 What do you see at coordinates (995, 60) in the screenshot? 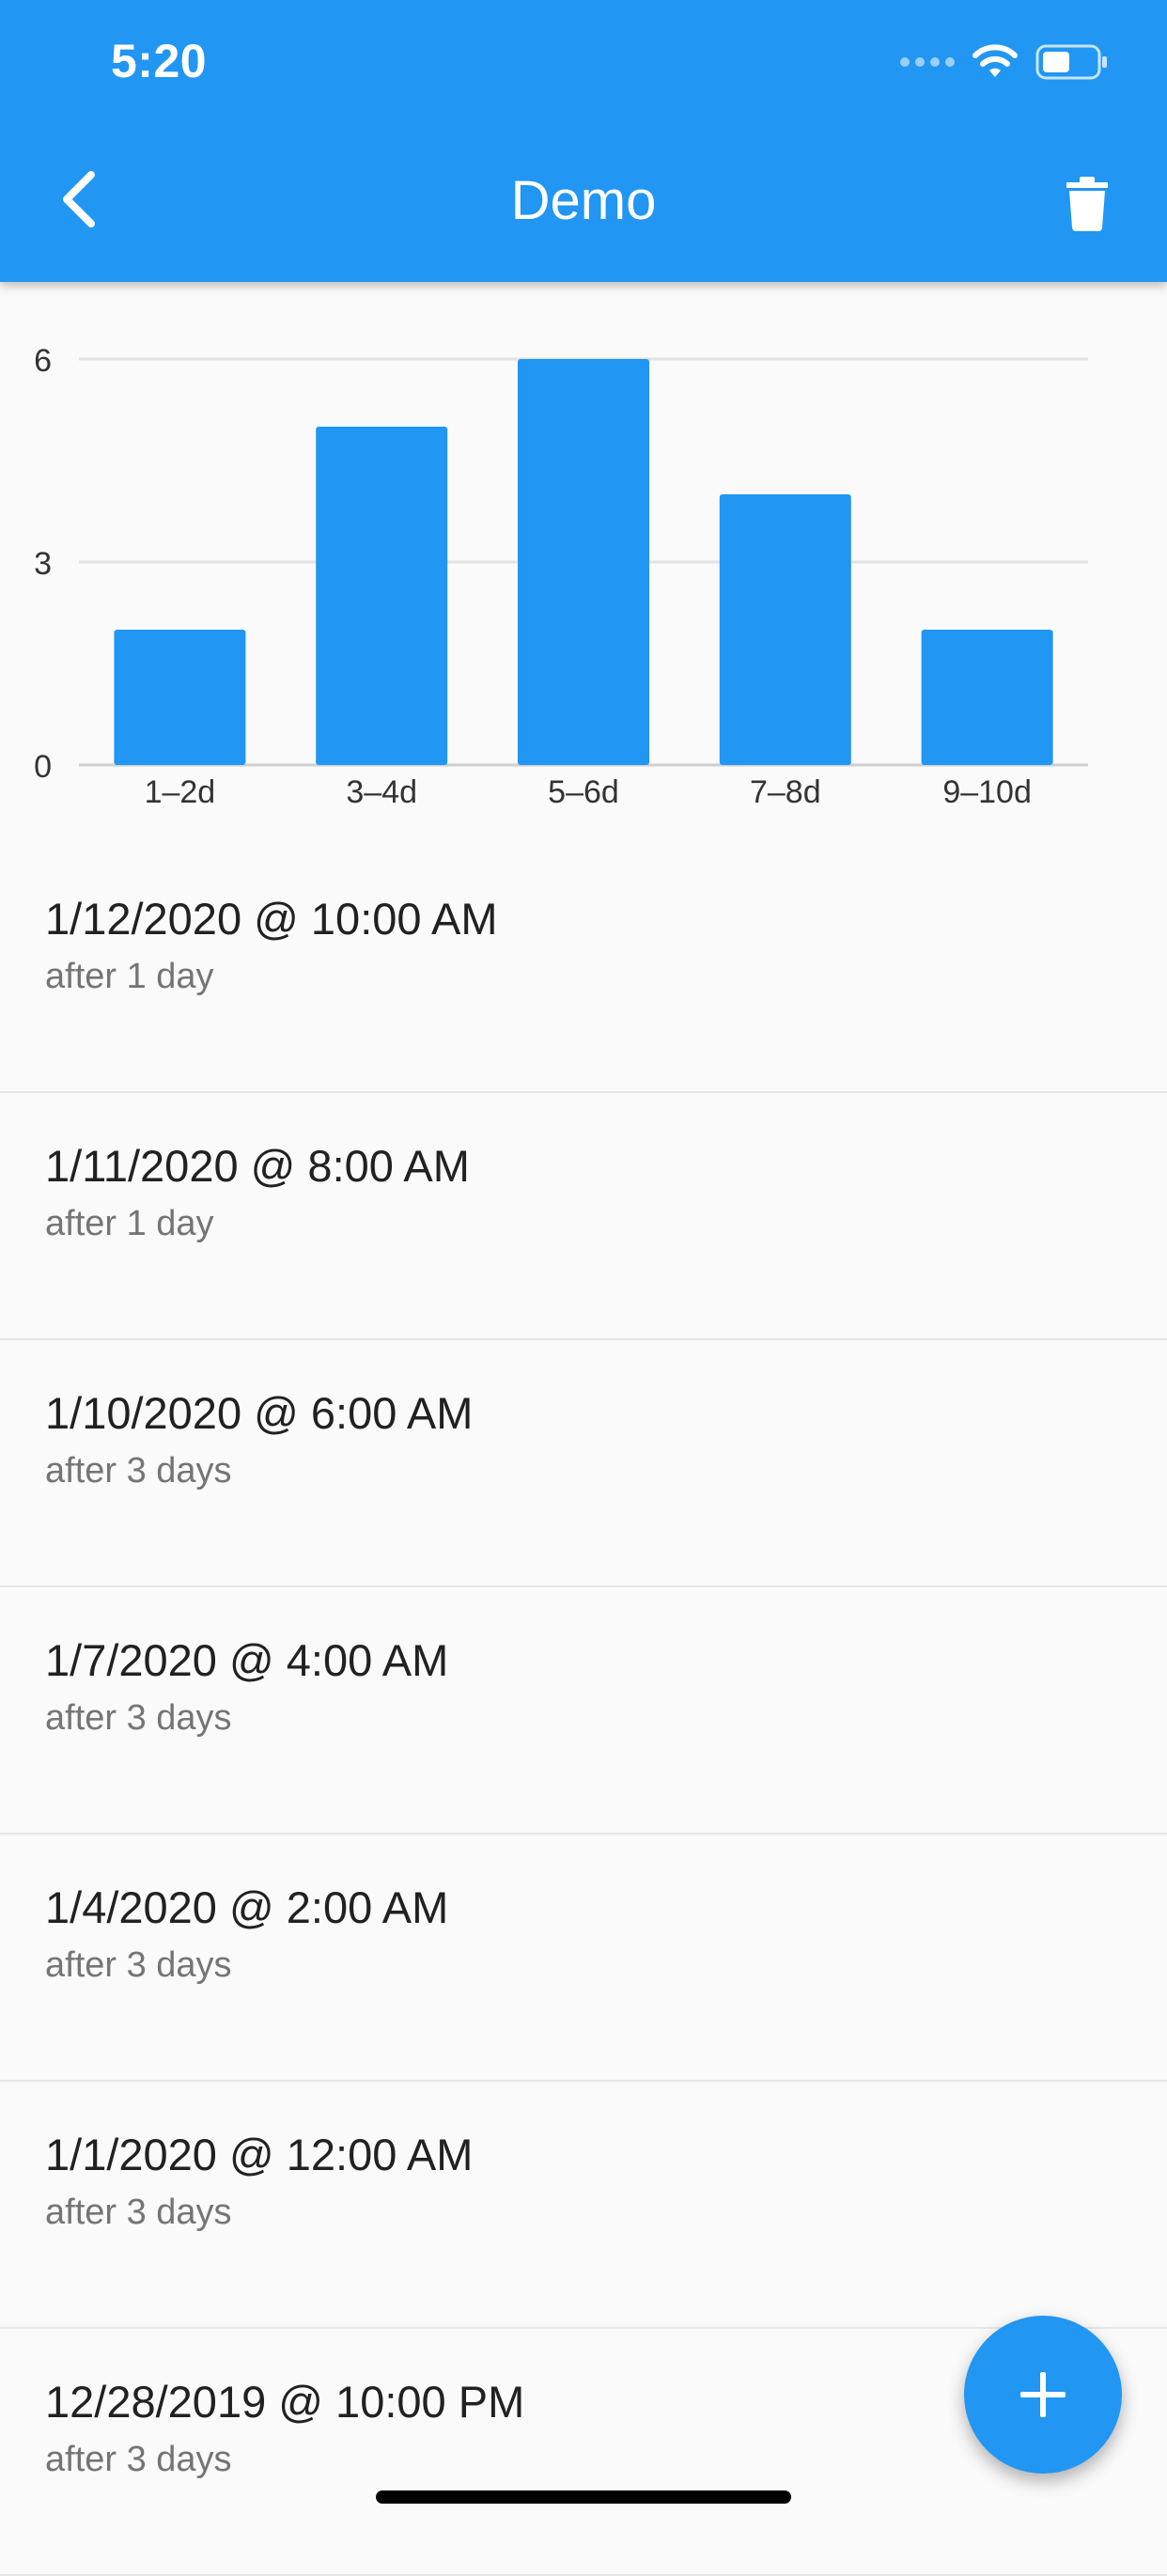
I see `wifi-icon` at bounding box center [995, 60].